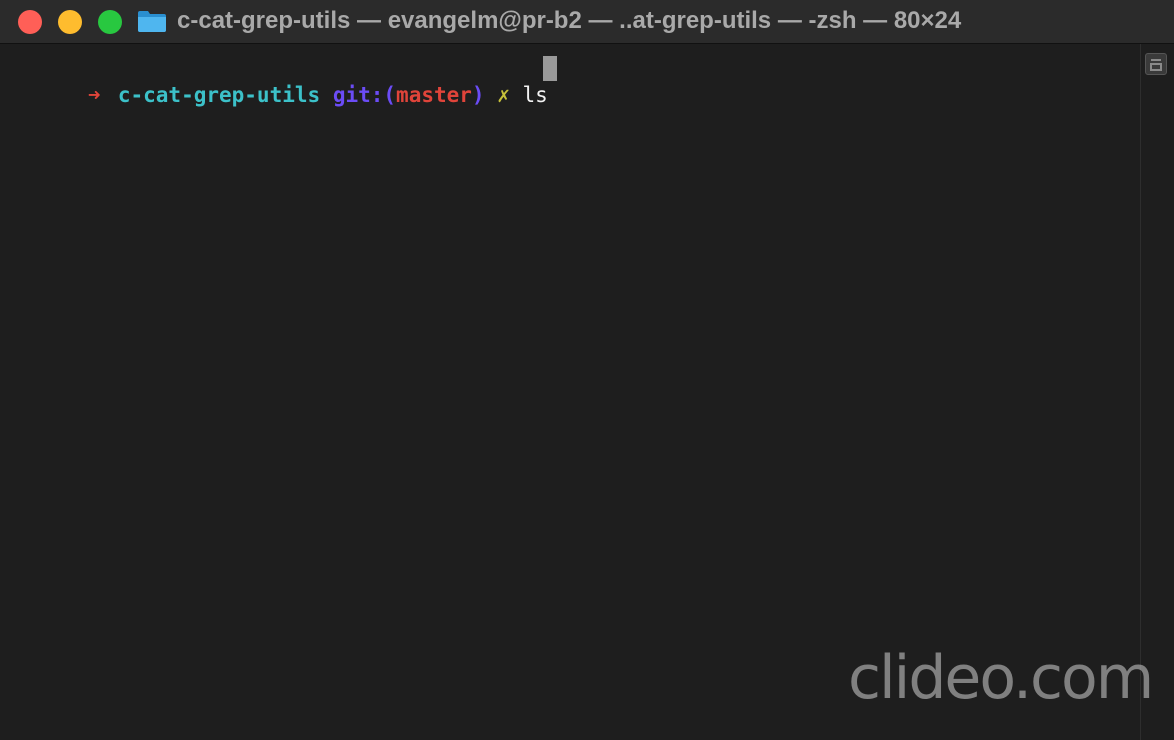 The height and width of the screenshot is (740, 1174). What do you see at coordinates (30, 22) in the screenshot?
I see `close-button` at bounding box center [30, 22].